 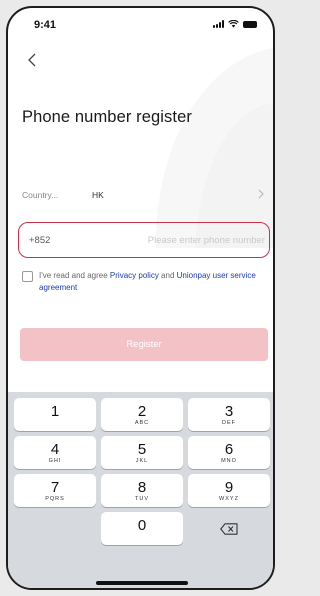 I want to click on key-digit: 8, so click(x=142, y=487).